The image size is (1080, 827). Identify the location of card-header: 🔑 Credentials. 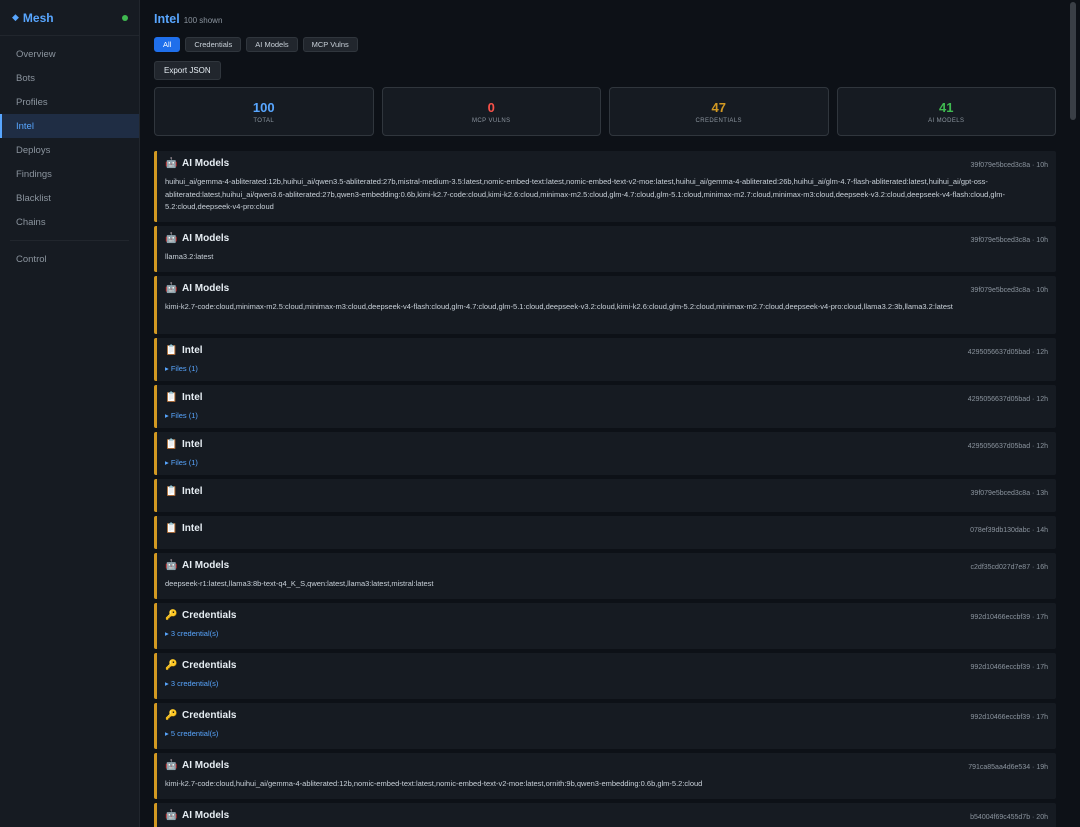
(200, 715).